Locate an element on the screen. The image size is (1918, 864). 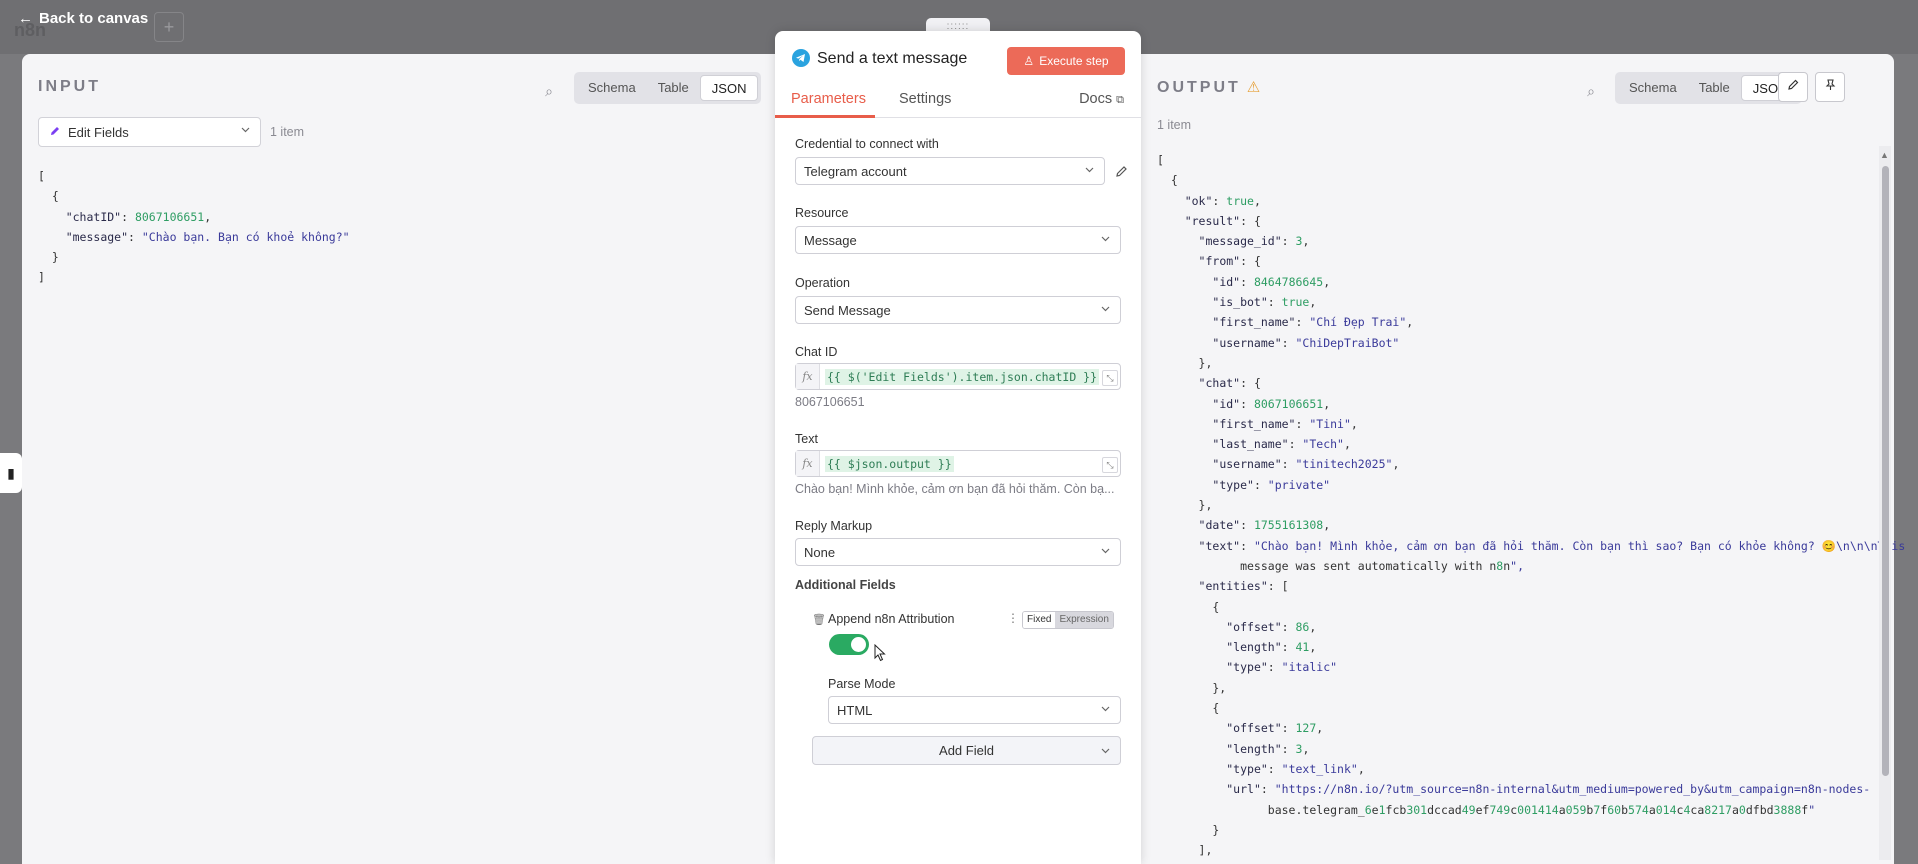
edit-credential-icon is located at coordinates (1122, 173).